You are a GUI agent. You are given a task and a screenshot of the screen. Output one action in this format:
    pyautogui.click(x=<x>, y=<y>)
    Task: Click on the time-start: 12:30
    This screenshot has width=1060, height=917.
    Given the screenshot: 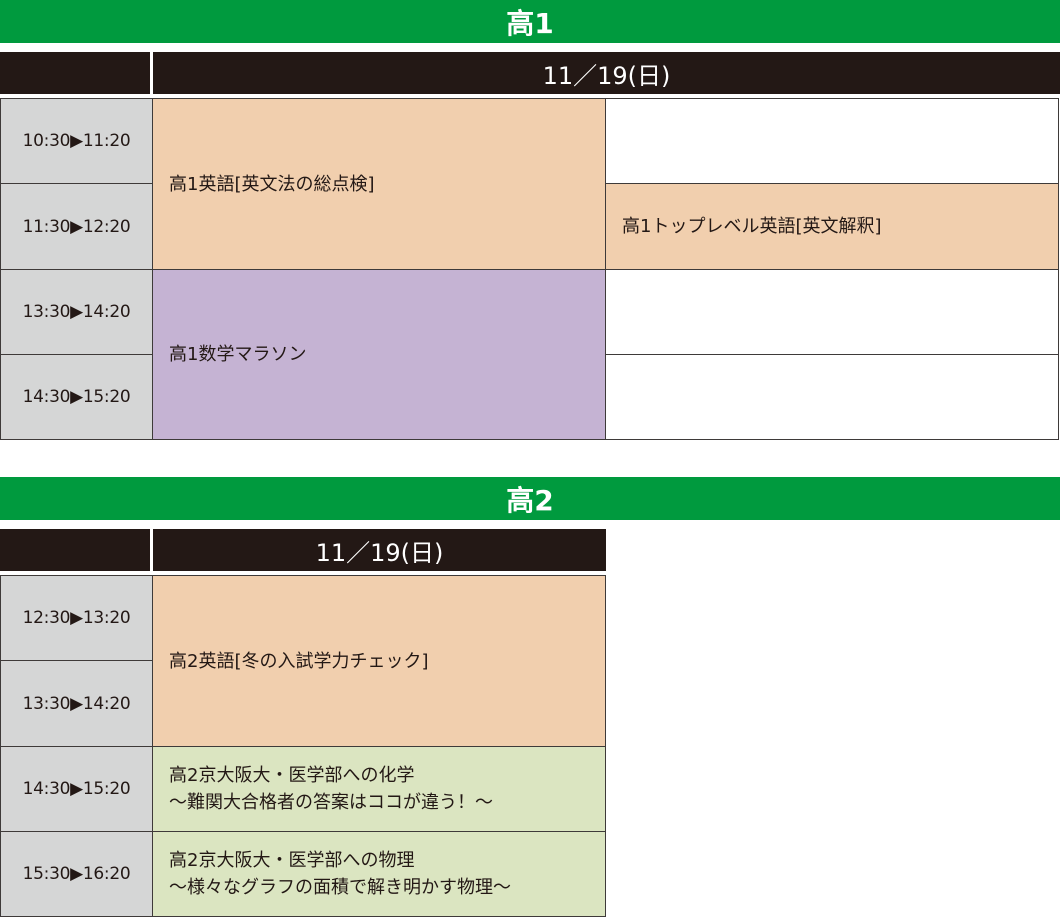 What is the action you would take?
    pyautogui.click(x=46, y=618)
    